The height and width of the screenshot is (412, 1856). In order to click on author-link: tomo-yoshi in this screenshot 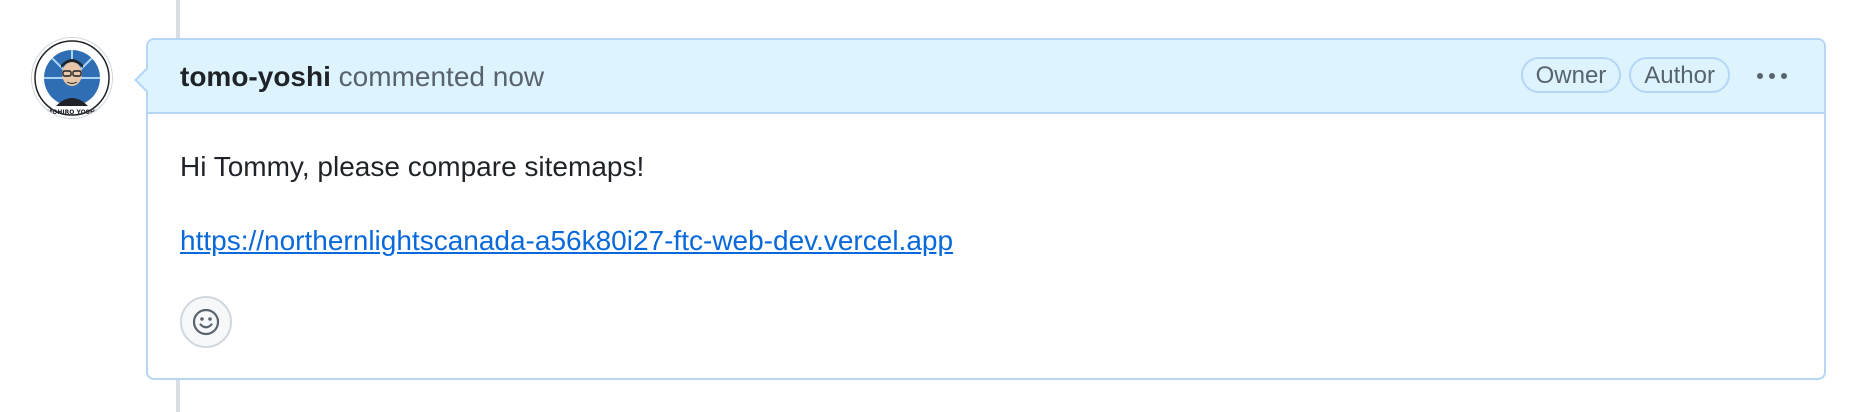, I will do `click(255, 76)`.